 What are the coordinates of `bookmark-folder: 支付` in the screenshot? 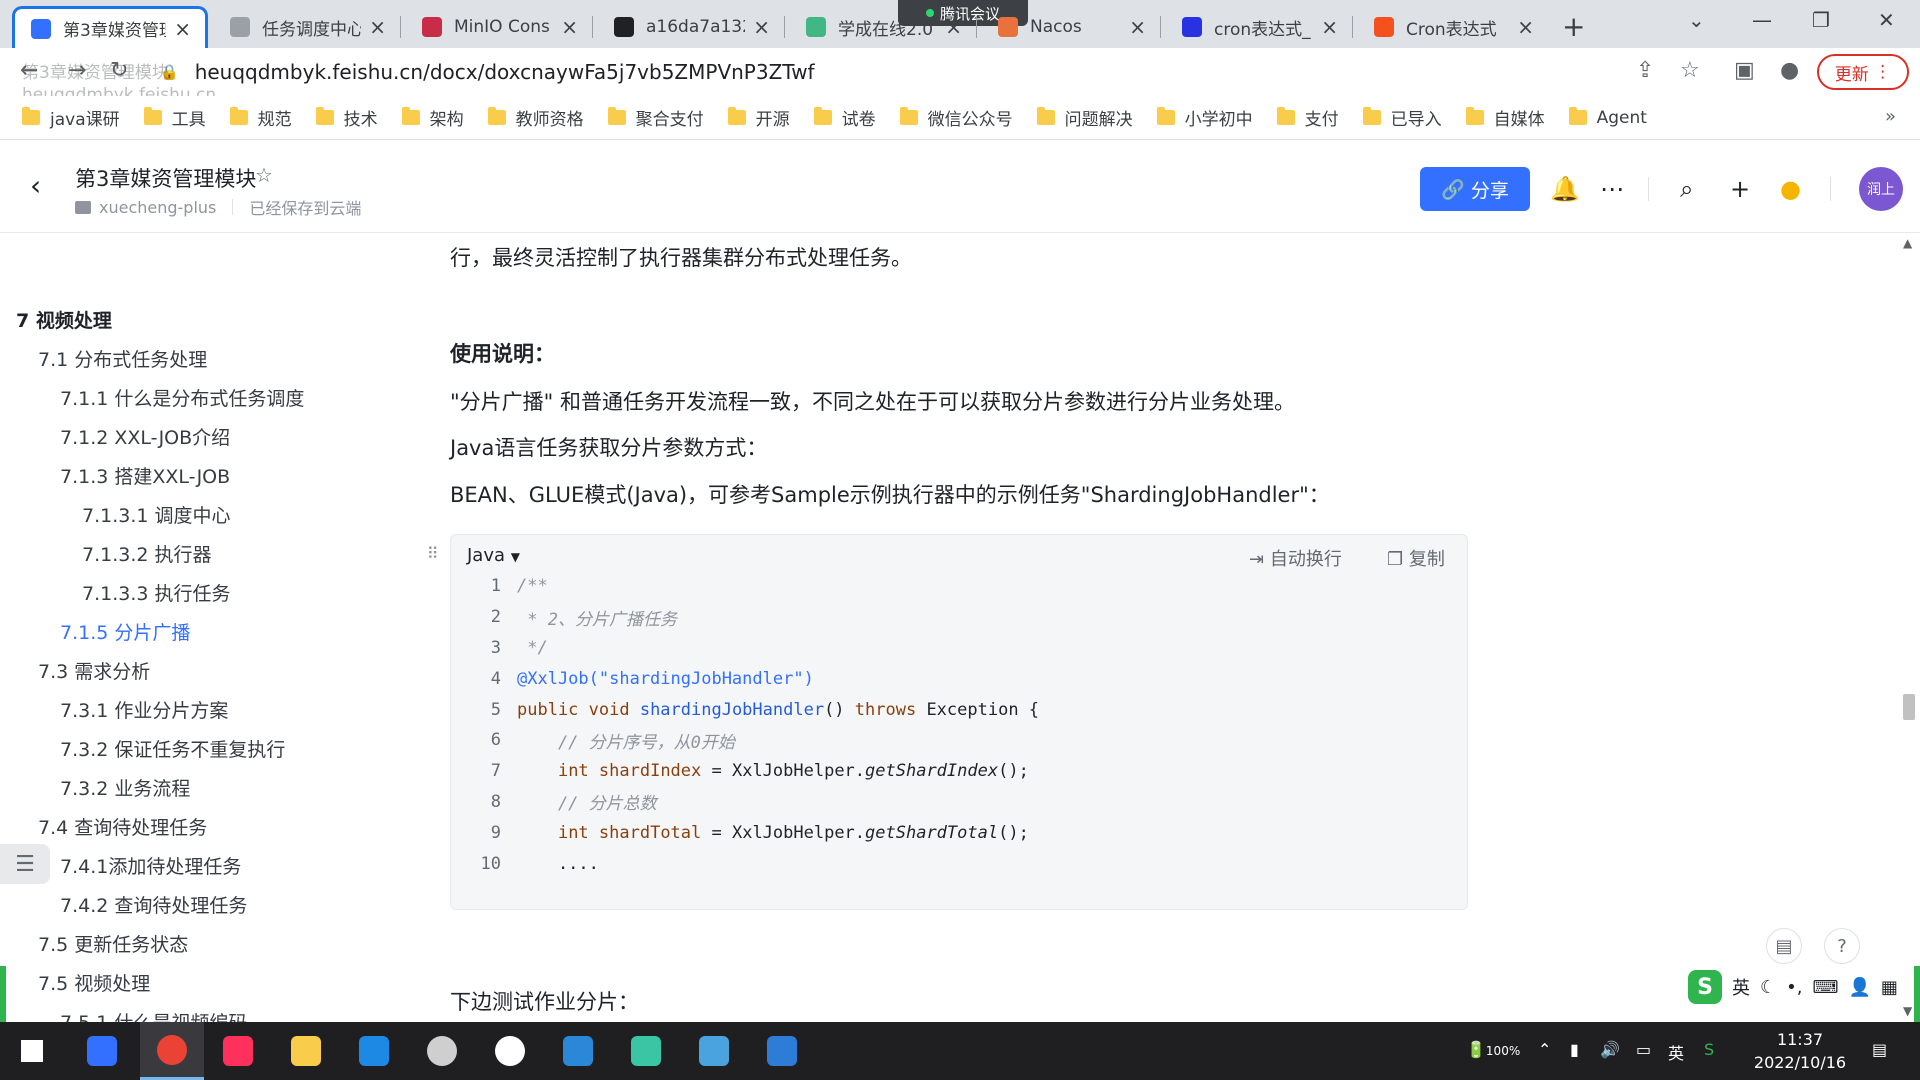 It's located at (1307, 117).